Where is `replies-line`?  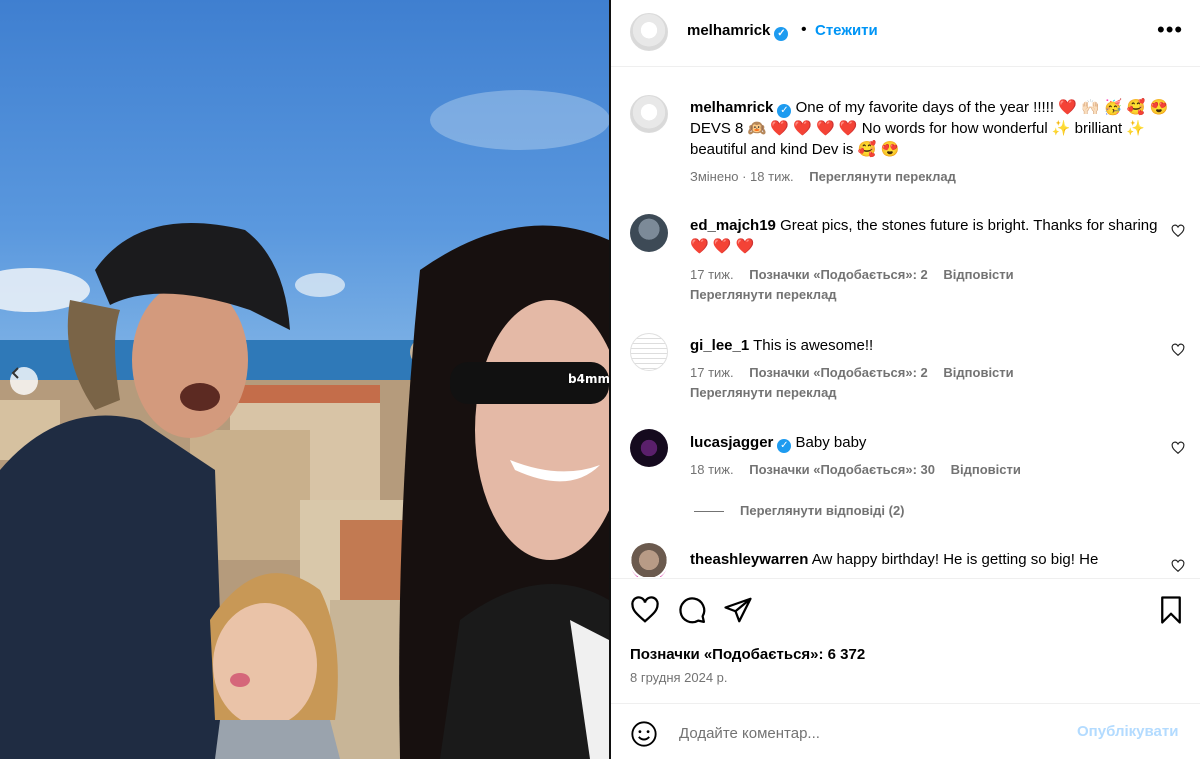 replies-line is located at coordinates (709, 512).